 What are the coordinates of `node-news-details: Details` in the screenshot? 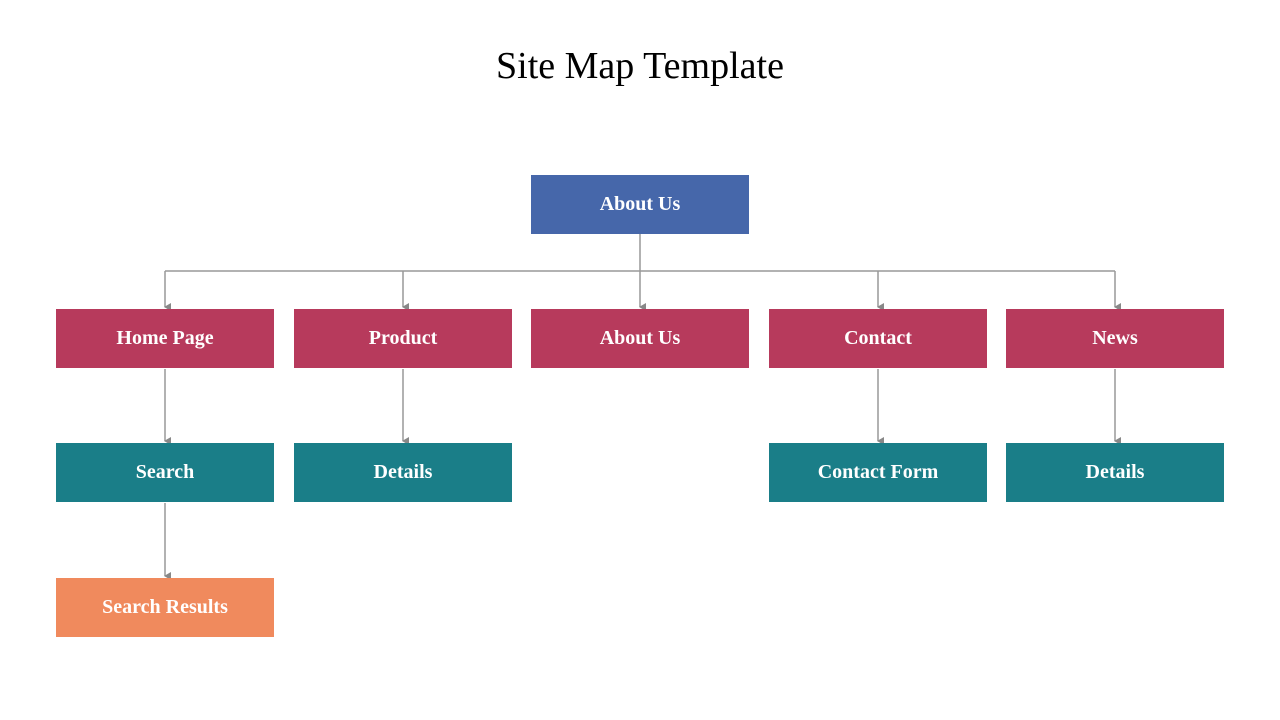 It's located at (1115, 472).